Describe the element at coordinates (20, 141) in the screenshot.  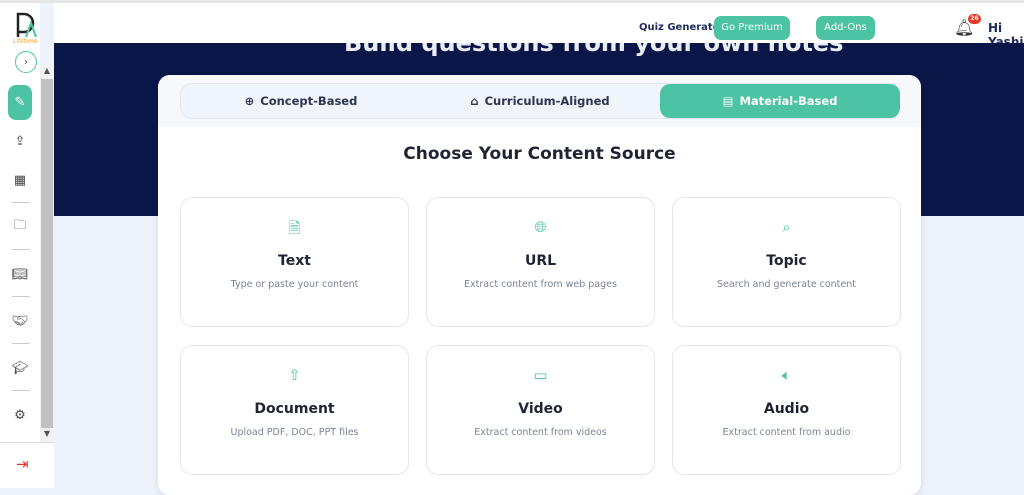
I see `upload-icon: ⇪` at that location.